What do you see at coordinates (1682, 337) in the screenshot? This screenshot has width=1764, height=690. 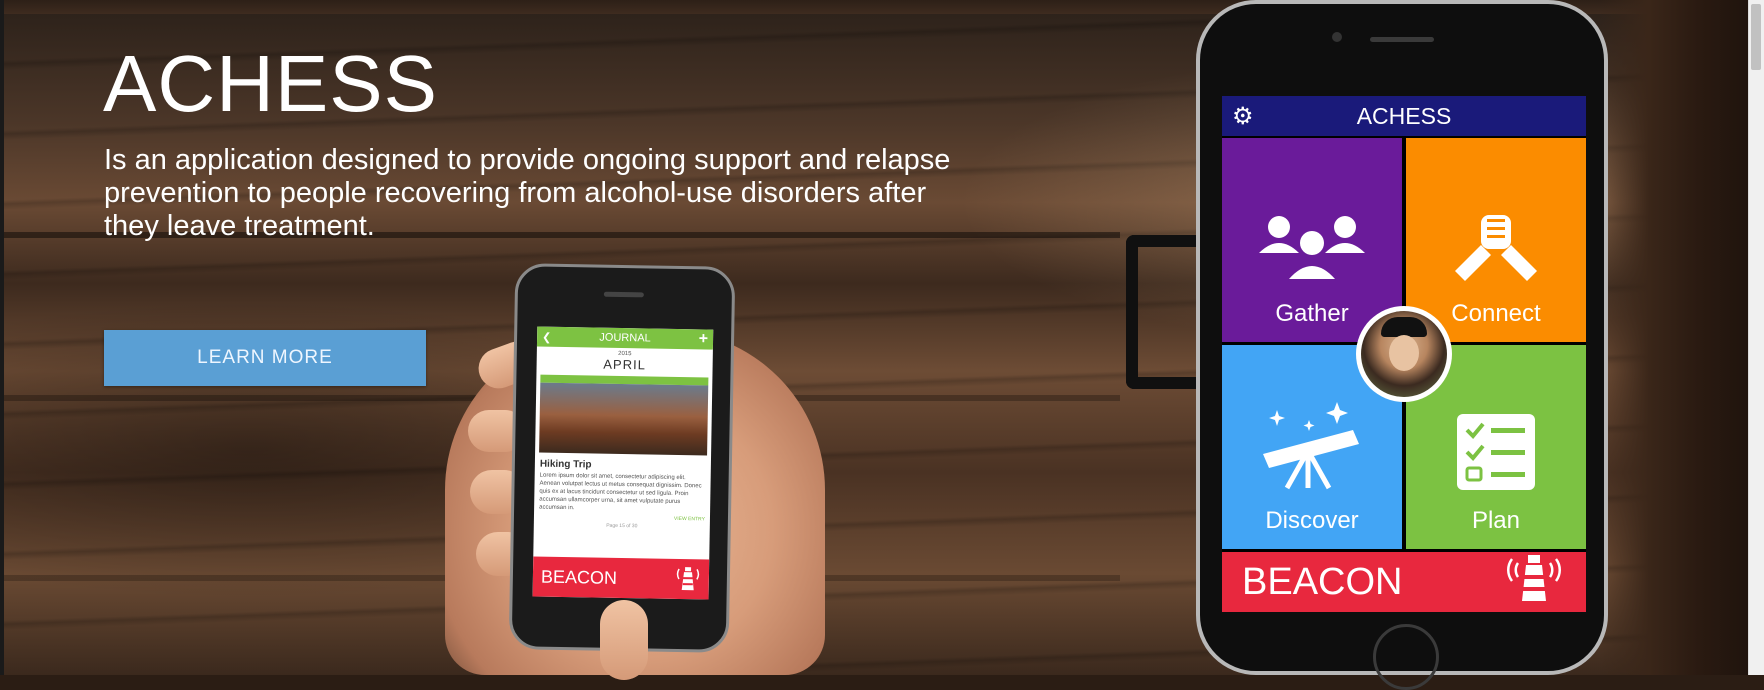 I see `hair-photo` at bounding box center [1682, 337].